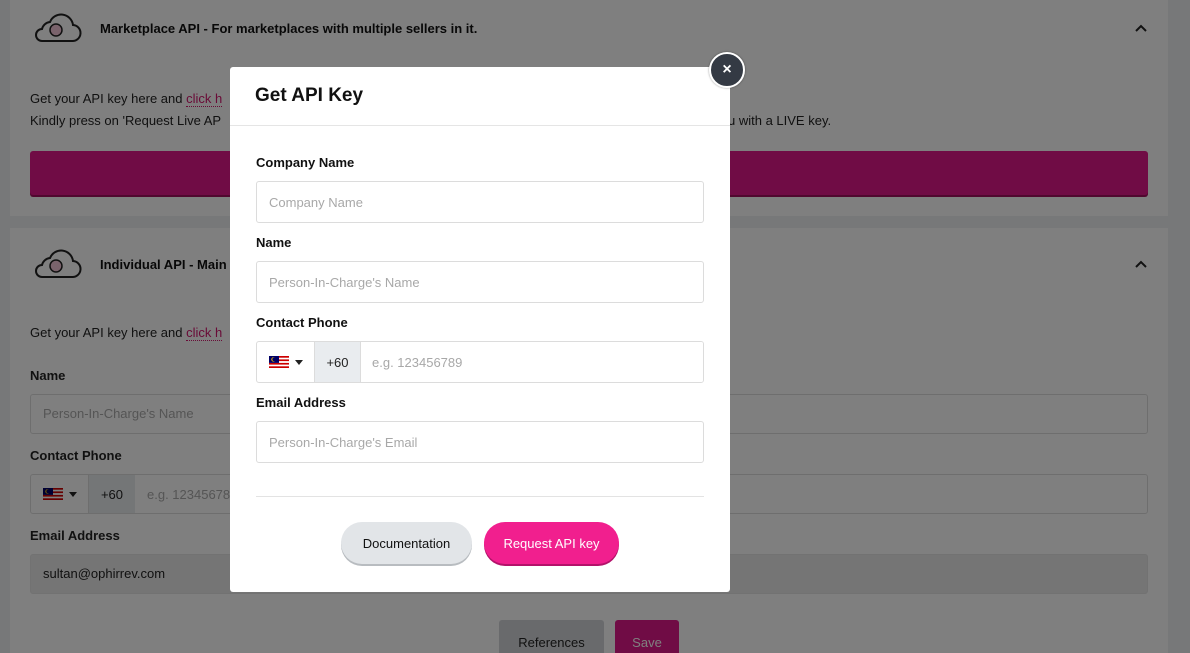 Image resolution: width=1190 pixels, height=653 pixels. I want to click on close-button: ×, so click(727, 70).